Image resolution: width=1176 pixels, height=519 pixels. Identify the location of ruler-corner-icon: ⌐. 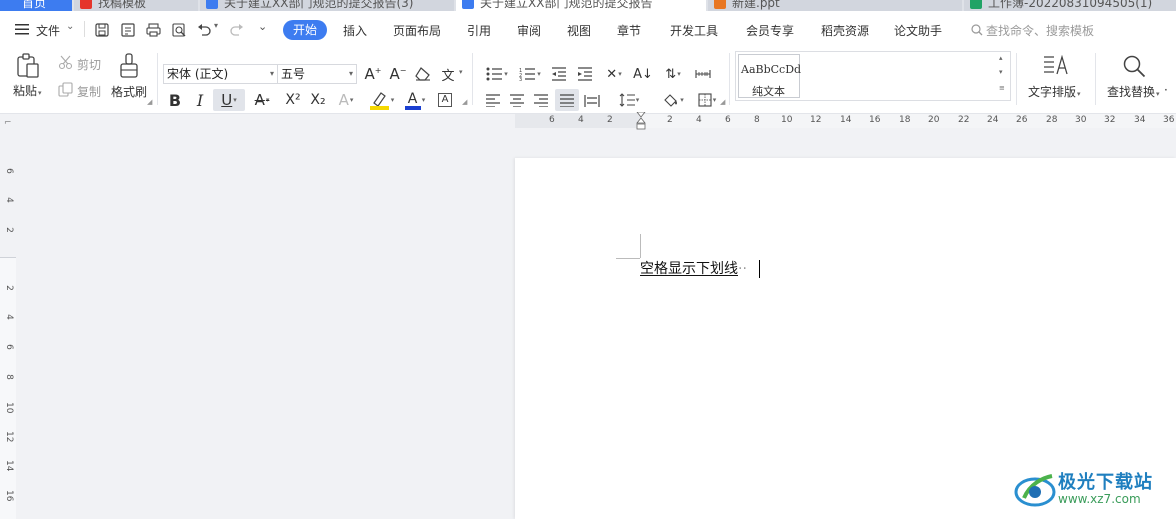
(8, 123).